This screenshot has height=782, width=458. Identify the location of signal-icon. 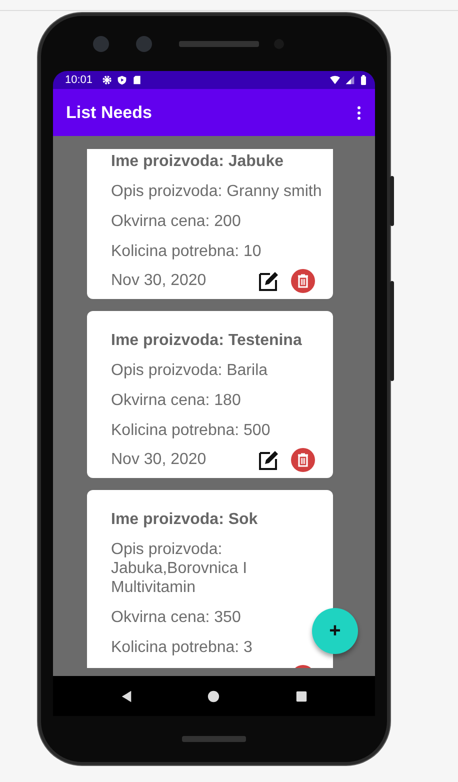
(350, 80).